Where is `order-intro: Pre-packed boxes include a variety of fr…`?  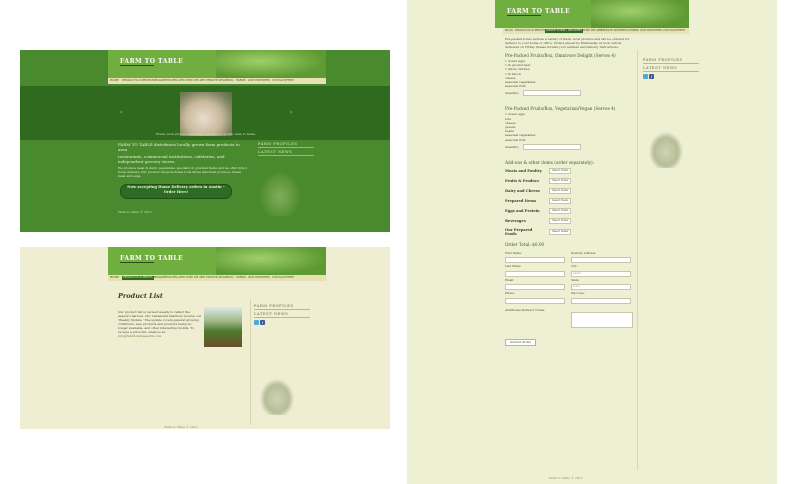
order-intro: Pre-packed boxes include a variety of fr… is located at coordinates (567, 43).